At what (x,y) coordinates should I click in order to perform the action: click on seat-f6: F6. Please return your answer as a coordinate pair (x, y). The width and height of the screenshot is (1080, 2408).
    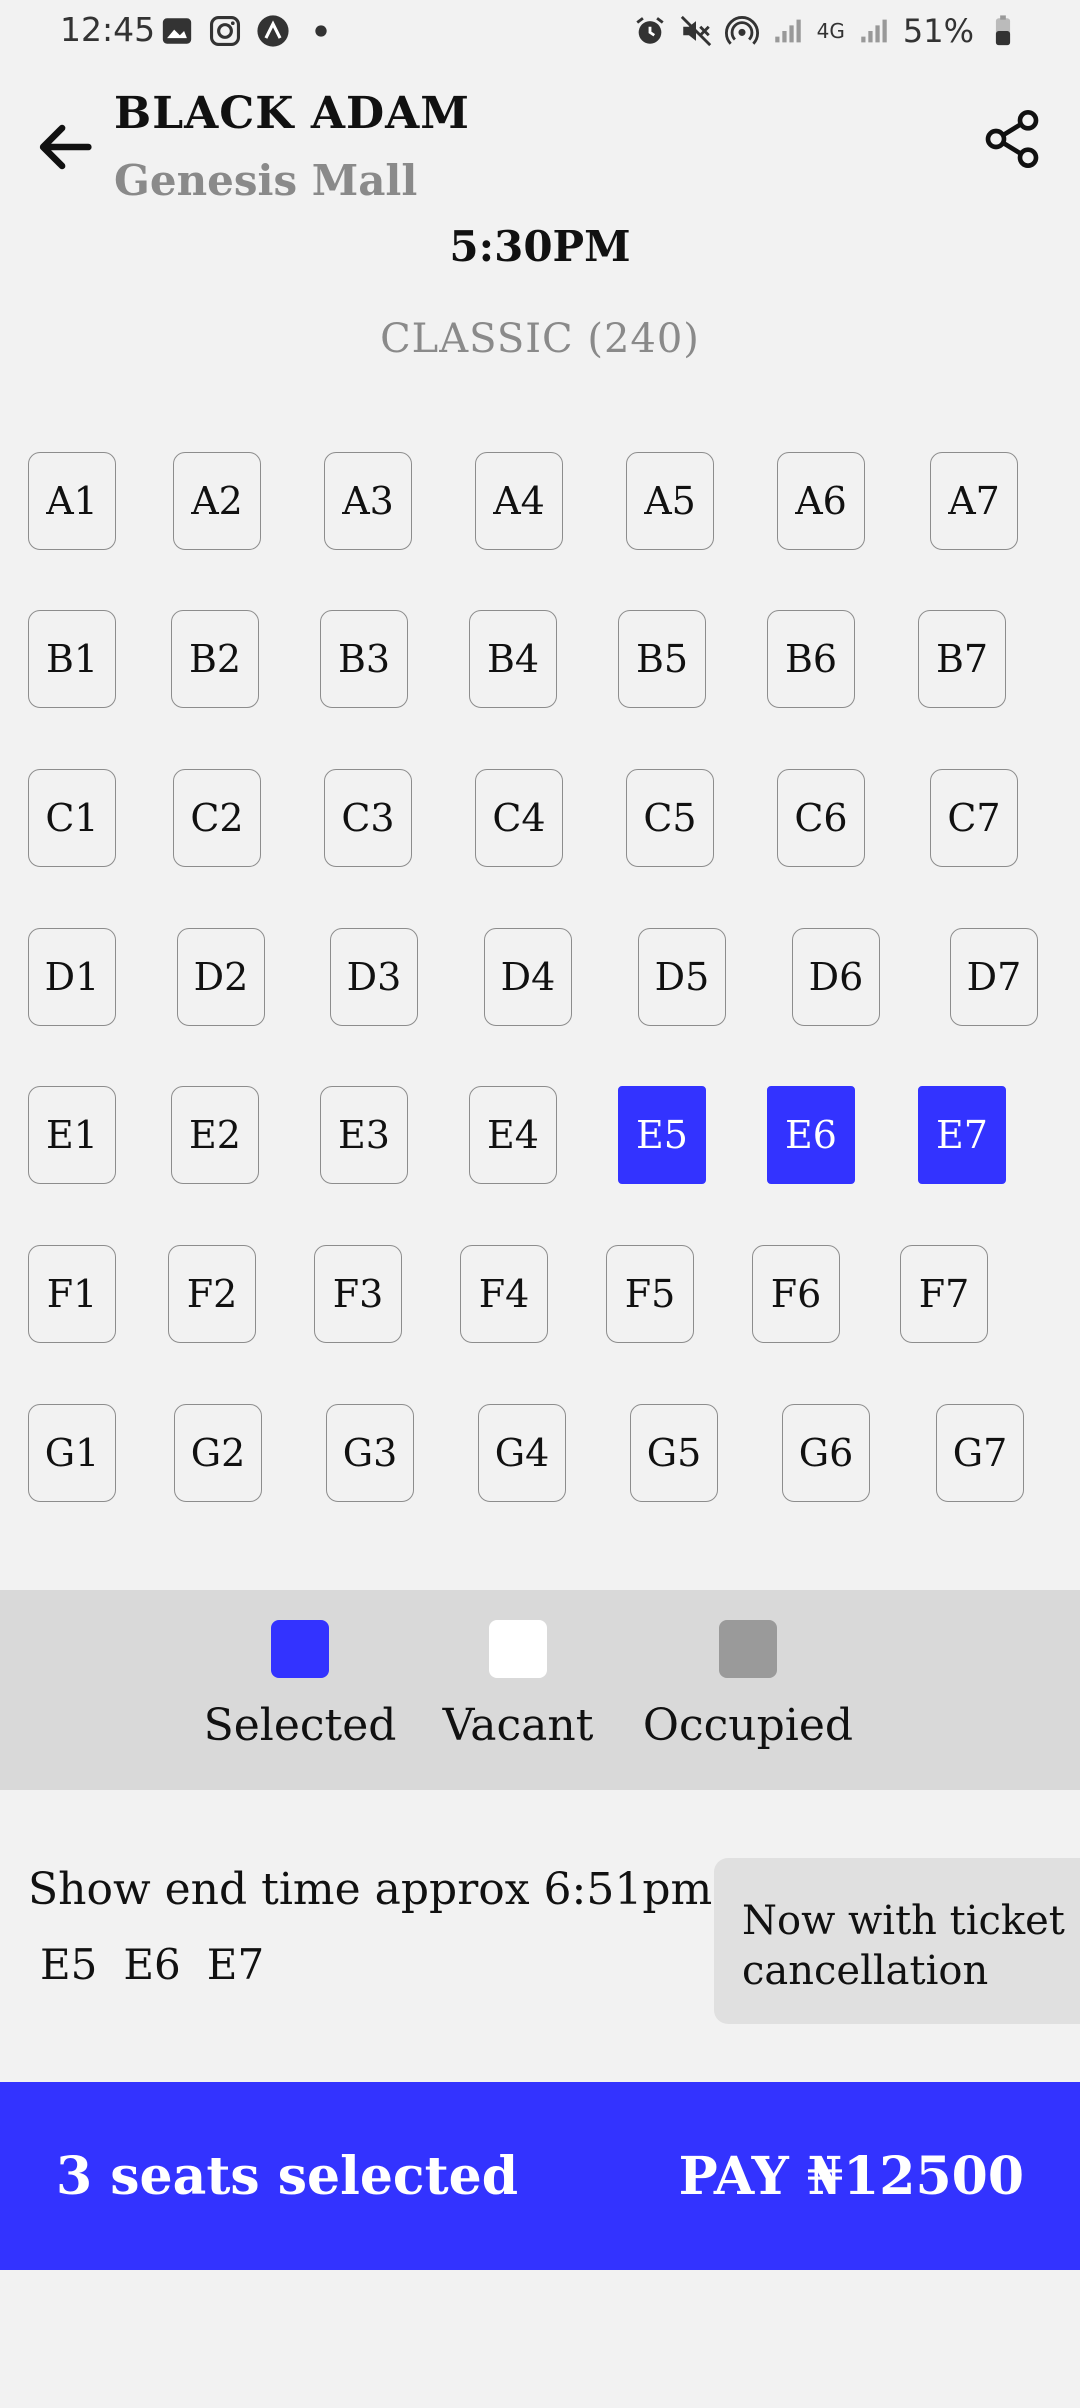
    Looking at the image, I should click on (796, 1294).